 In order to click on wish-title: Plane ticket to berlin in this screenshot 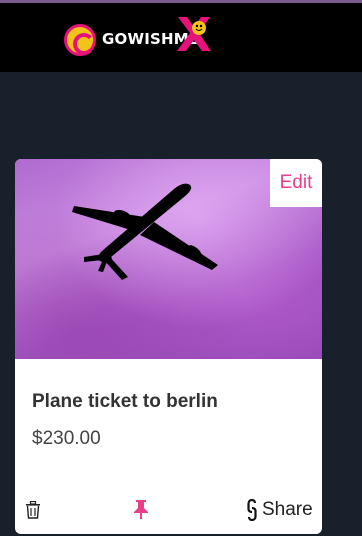, I will do `click(125, 401)`.